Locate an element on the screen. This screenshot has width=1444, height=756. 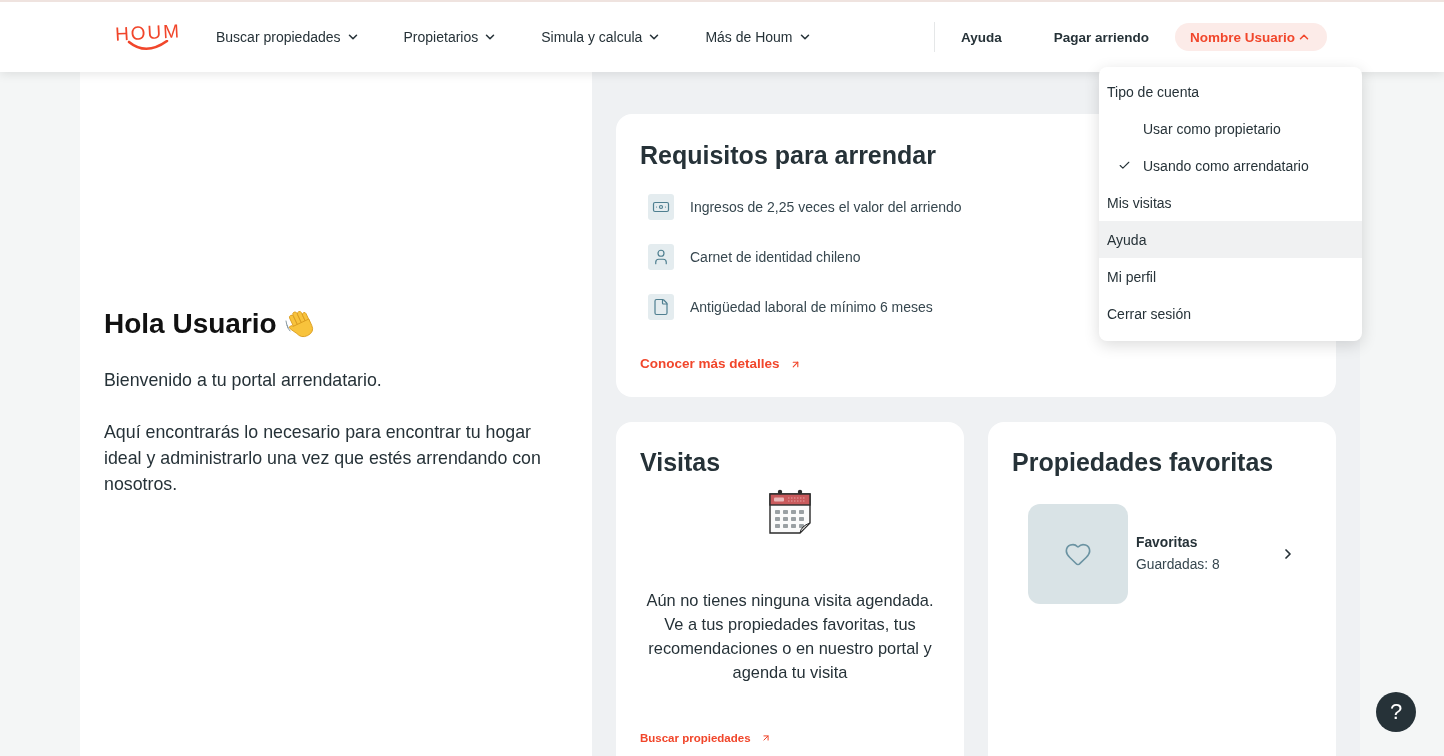
menu-item: Mis visitas is located at coordinates (1230, 202).